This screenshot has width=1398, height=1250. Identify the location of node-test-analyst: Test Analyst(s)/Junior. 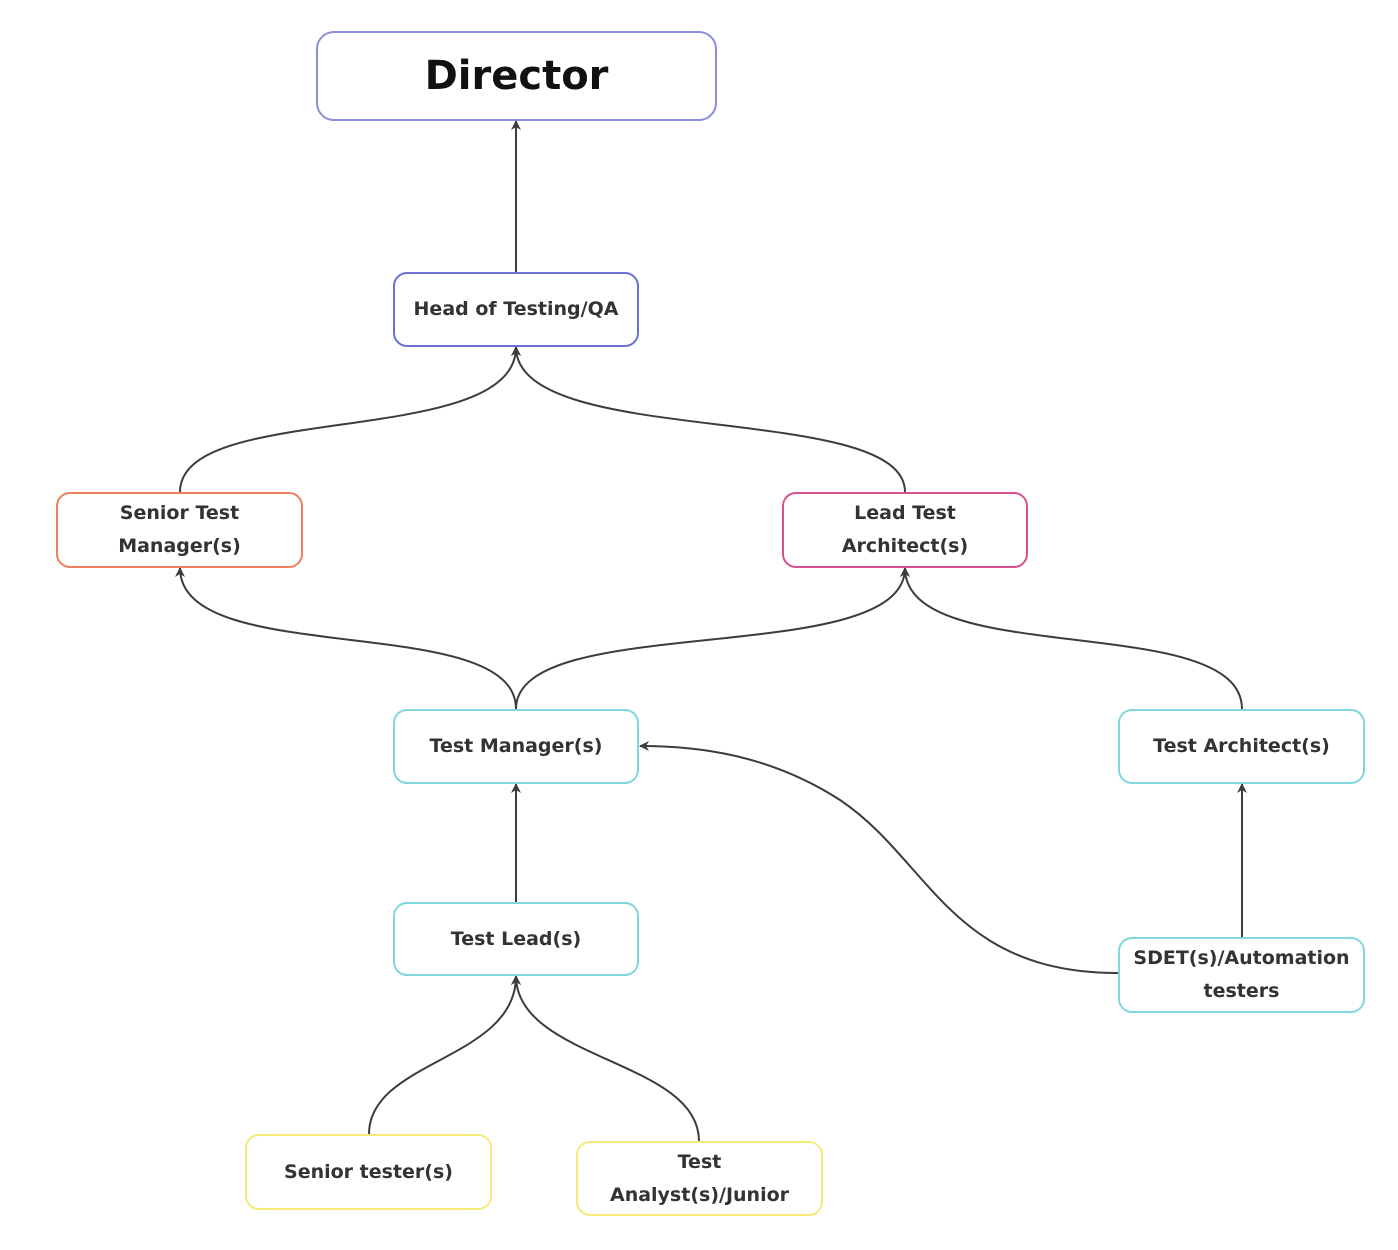
(699, 1178).